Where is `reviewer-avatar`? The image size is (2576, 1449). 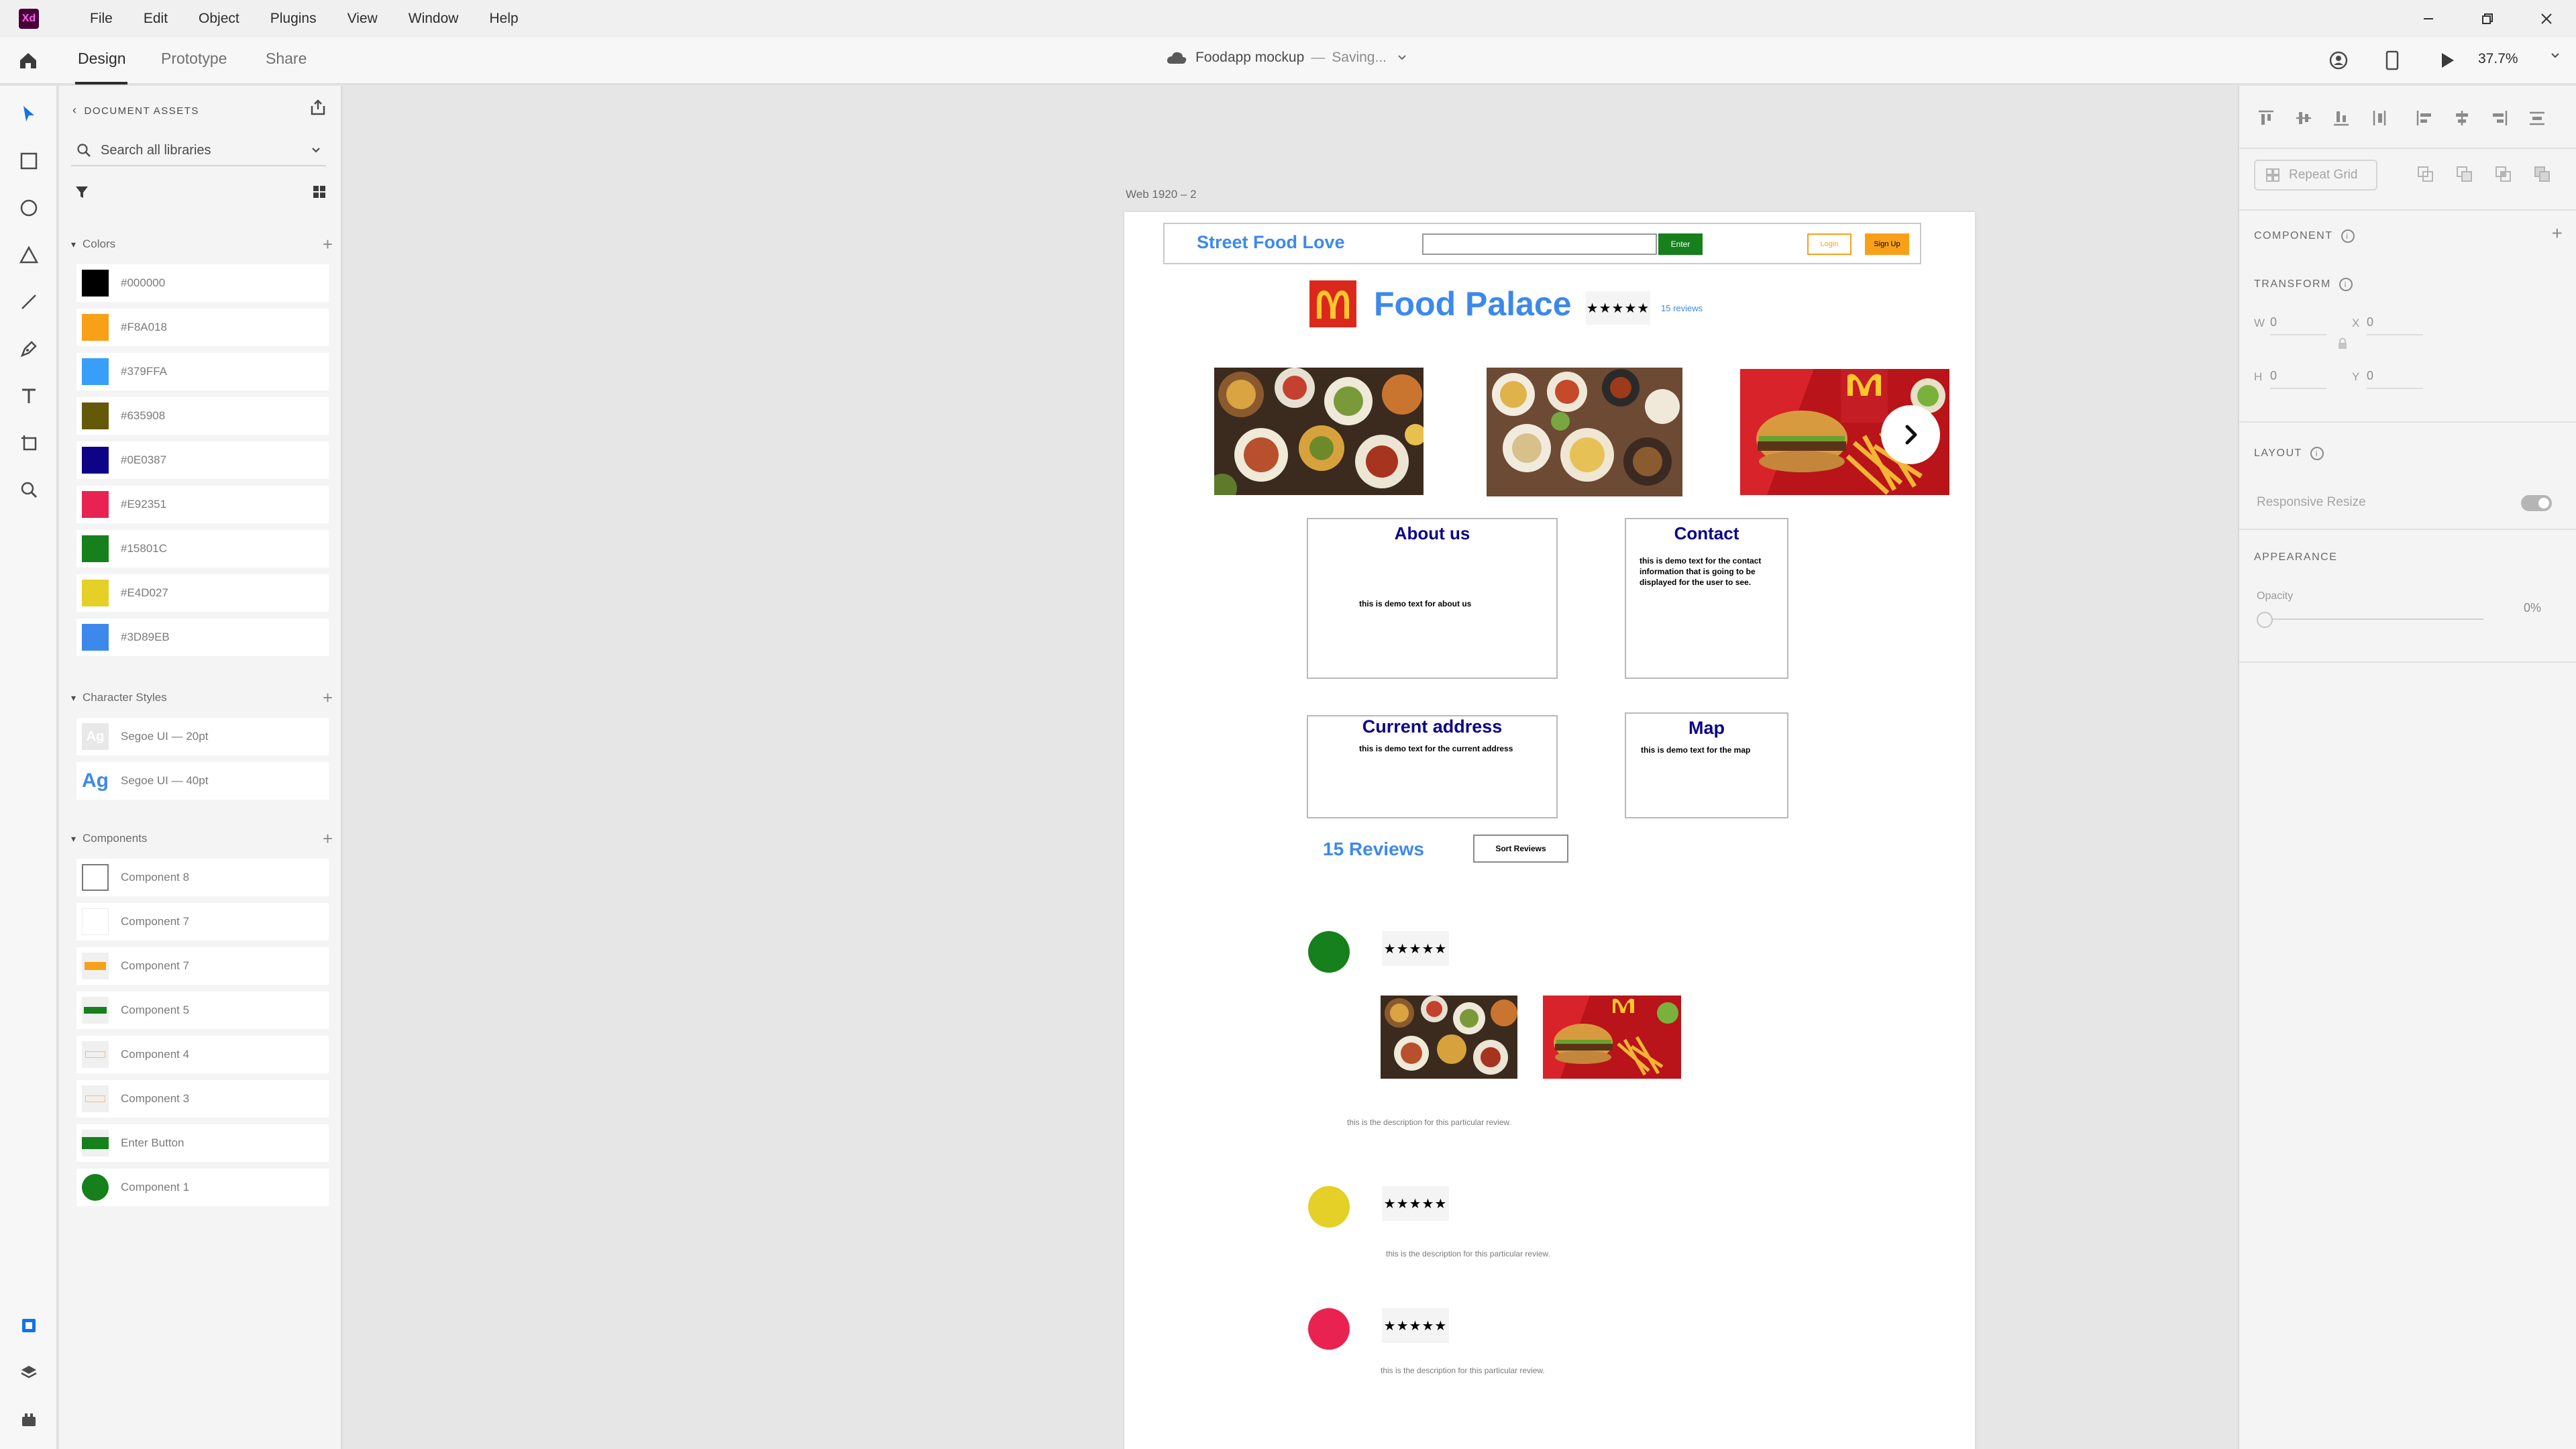
reviewer-avatar is located at coordinates (1329, 1329).